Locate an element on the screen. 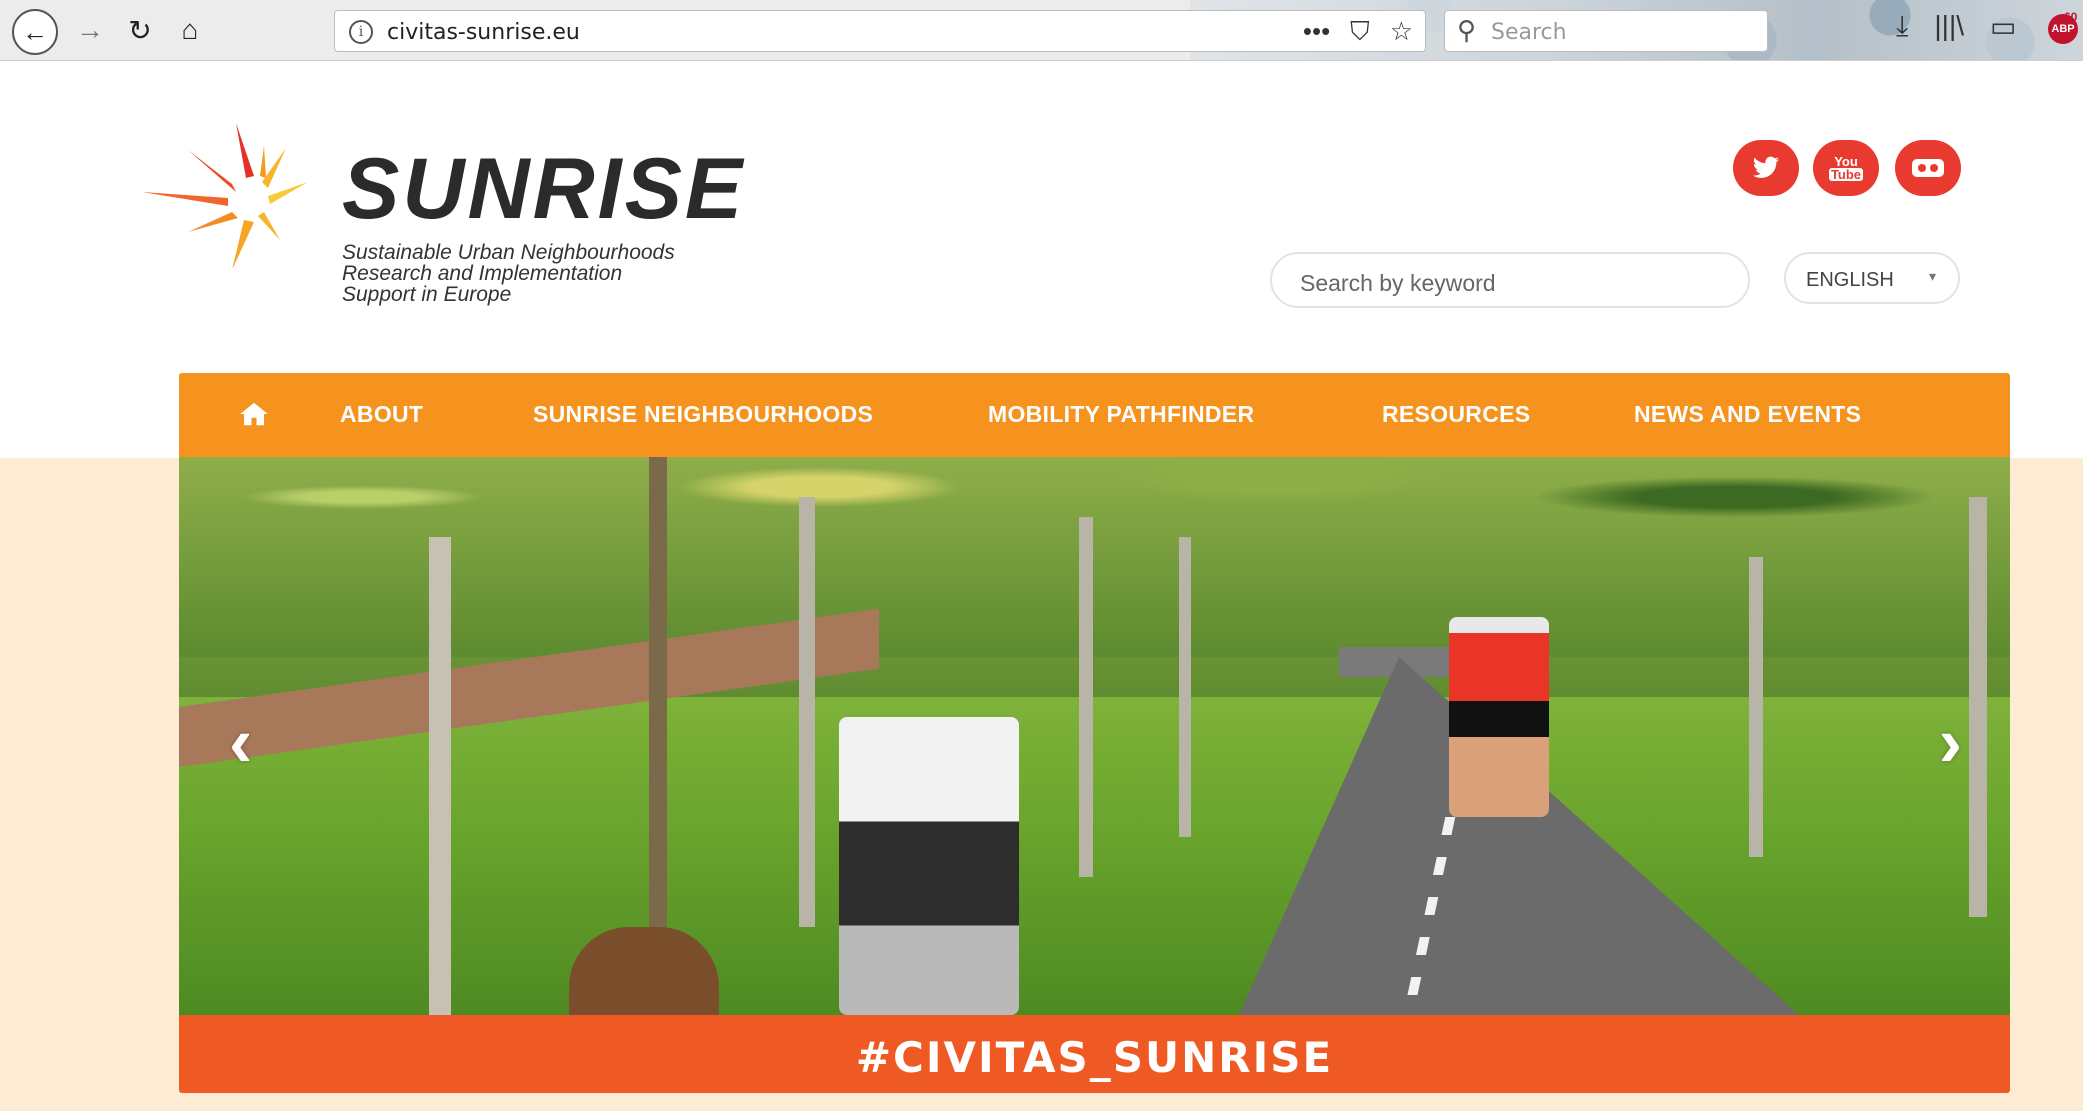  address-bar: i civitas-sunrise.eu ••• ⛉ ☆ is located at coordinates (880, 31).